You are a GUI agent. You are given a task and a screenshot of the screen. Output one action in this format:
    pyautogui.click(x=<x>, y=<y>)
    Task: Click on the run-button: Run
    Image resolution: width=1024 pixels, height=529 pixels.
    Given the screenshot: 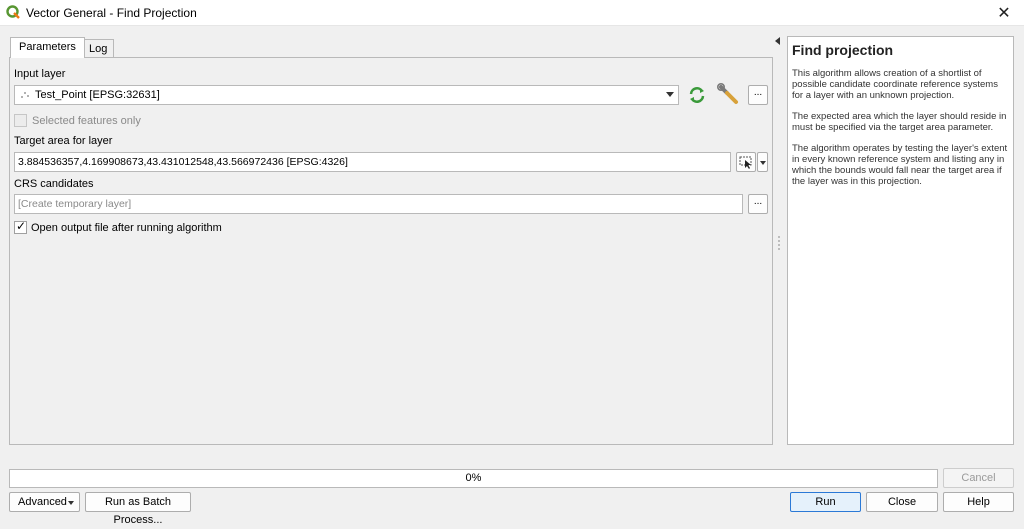 What is the action you would take?
    pyautogui.click(x=825, y=502)
    